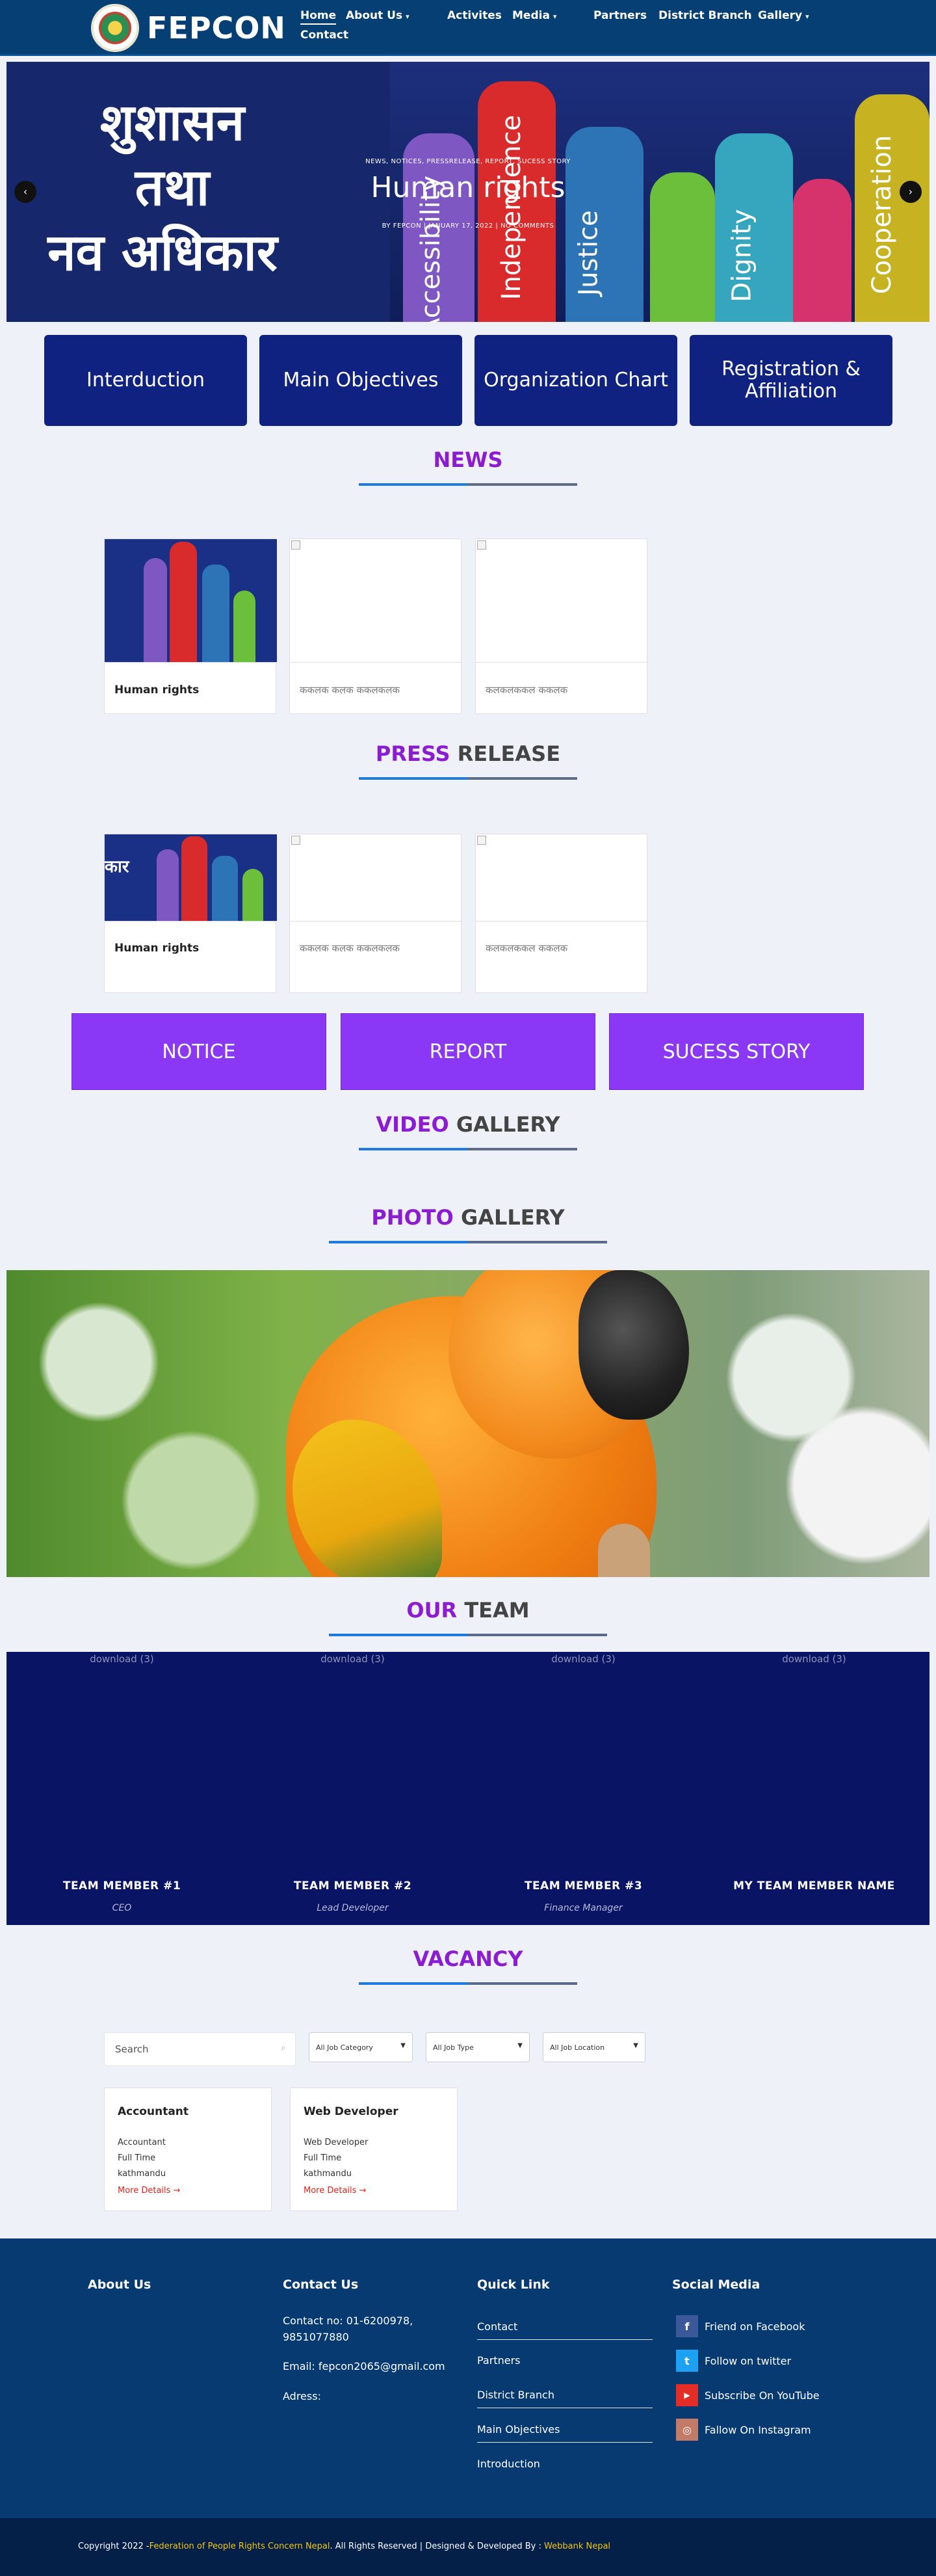 The width and height of the screenshot is (936, 2576). What do you see at coordinates (748, 2395) in the screenshot?
I see `social-youtube: ▶ Subscribe On YouTube` at bounding box center [748, 2395].